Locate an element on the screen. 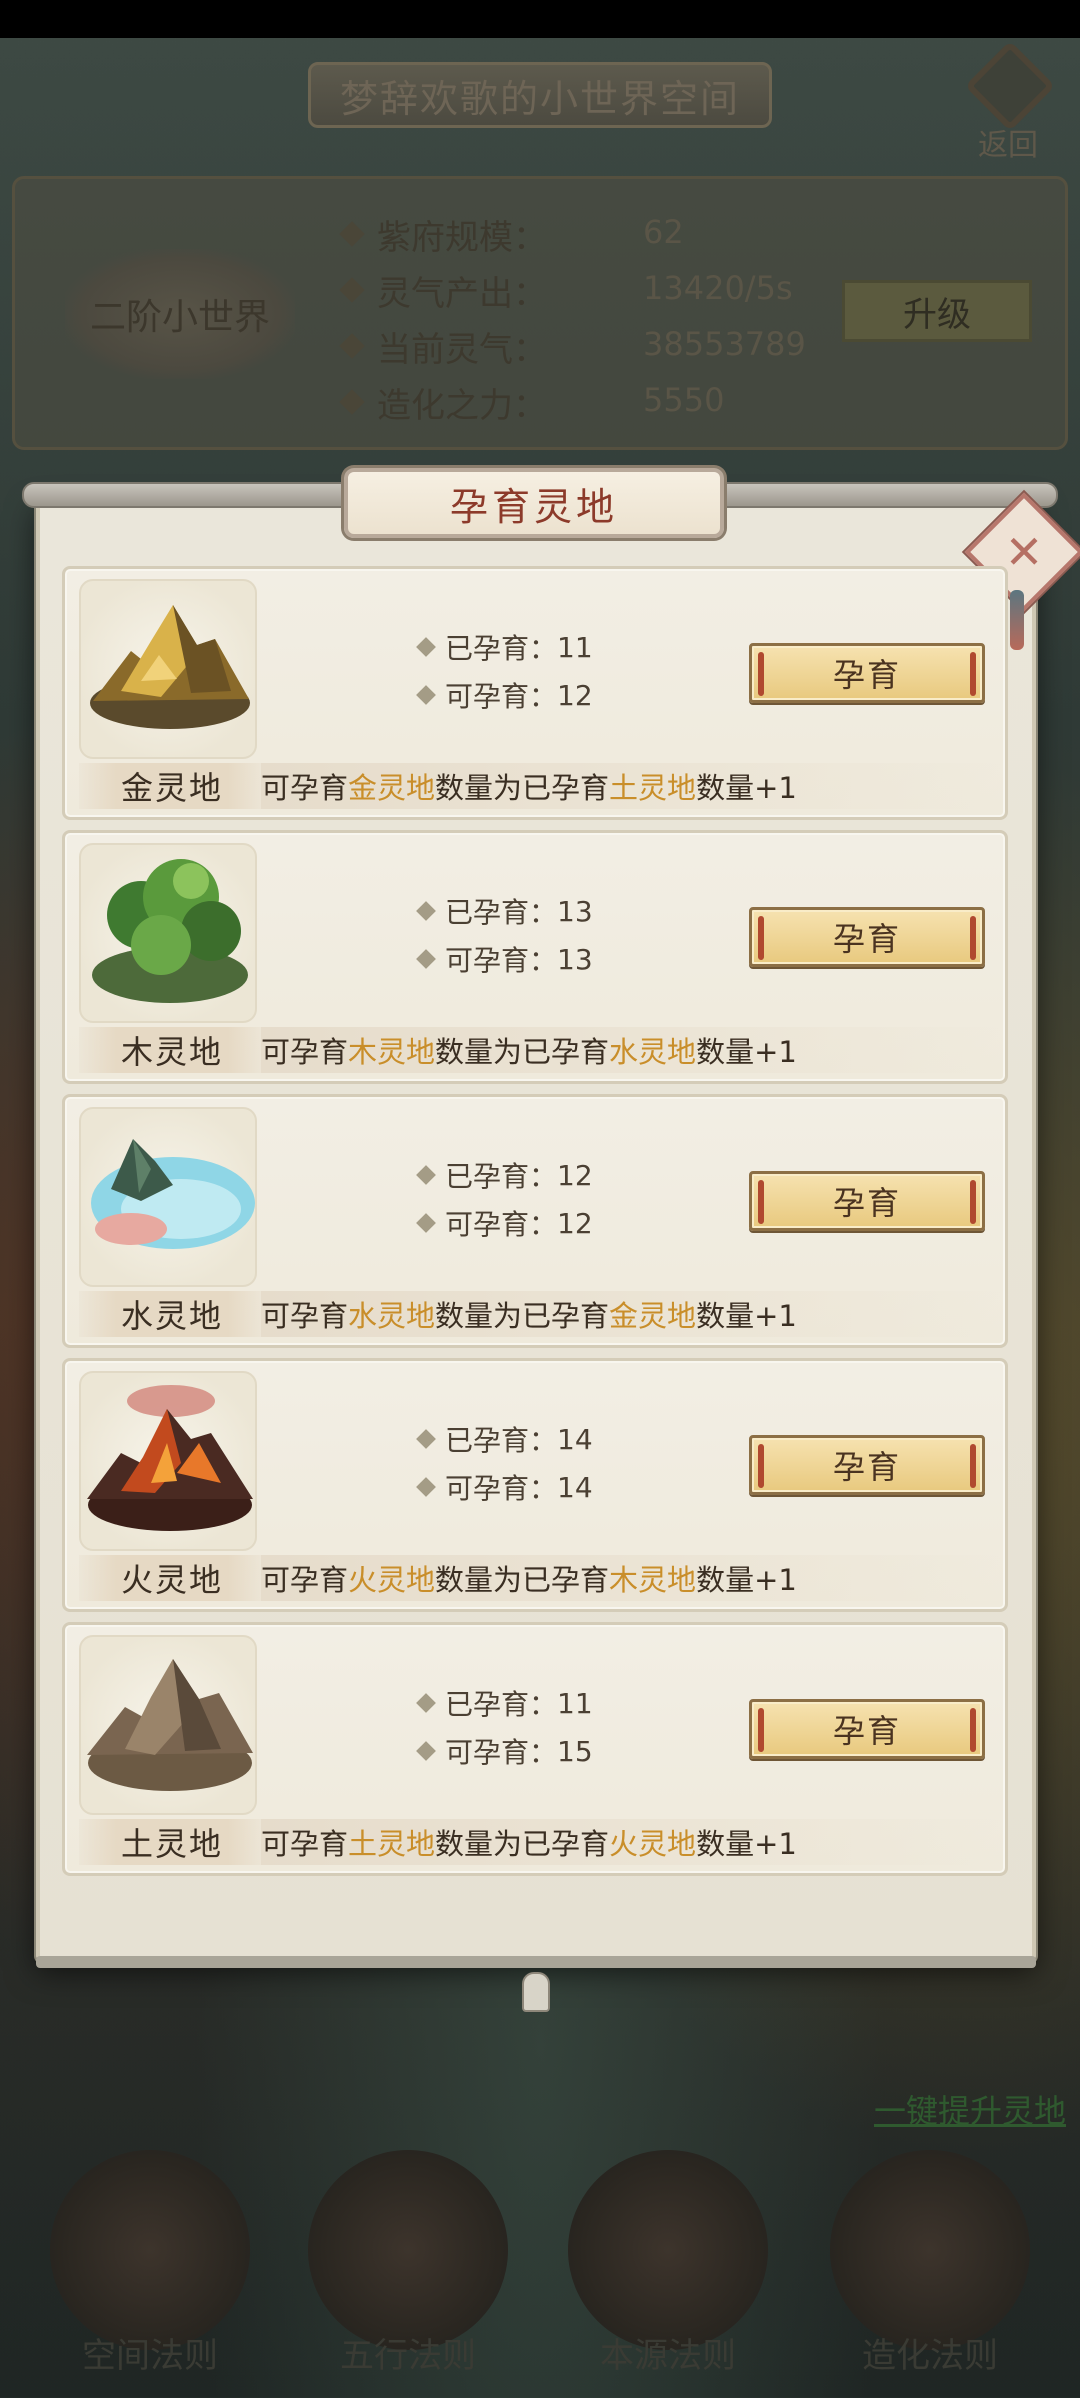 The width and height of the screenshot is (1080, 2398). origin-law-icon is located at coordinates (668, 2250).